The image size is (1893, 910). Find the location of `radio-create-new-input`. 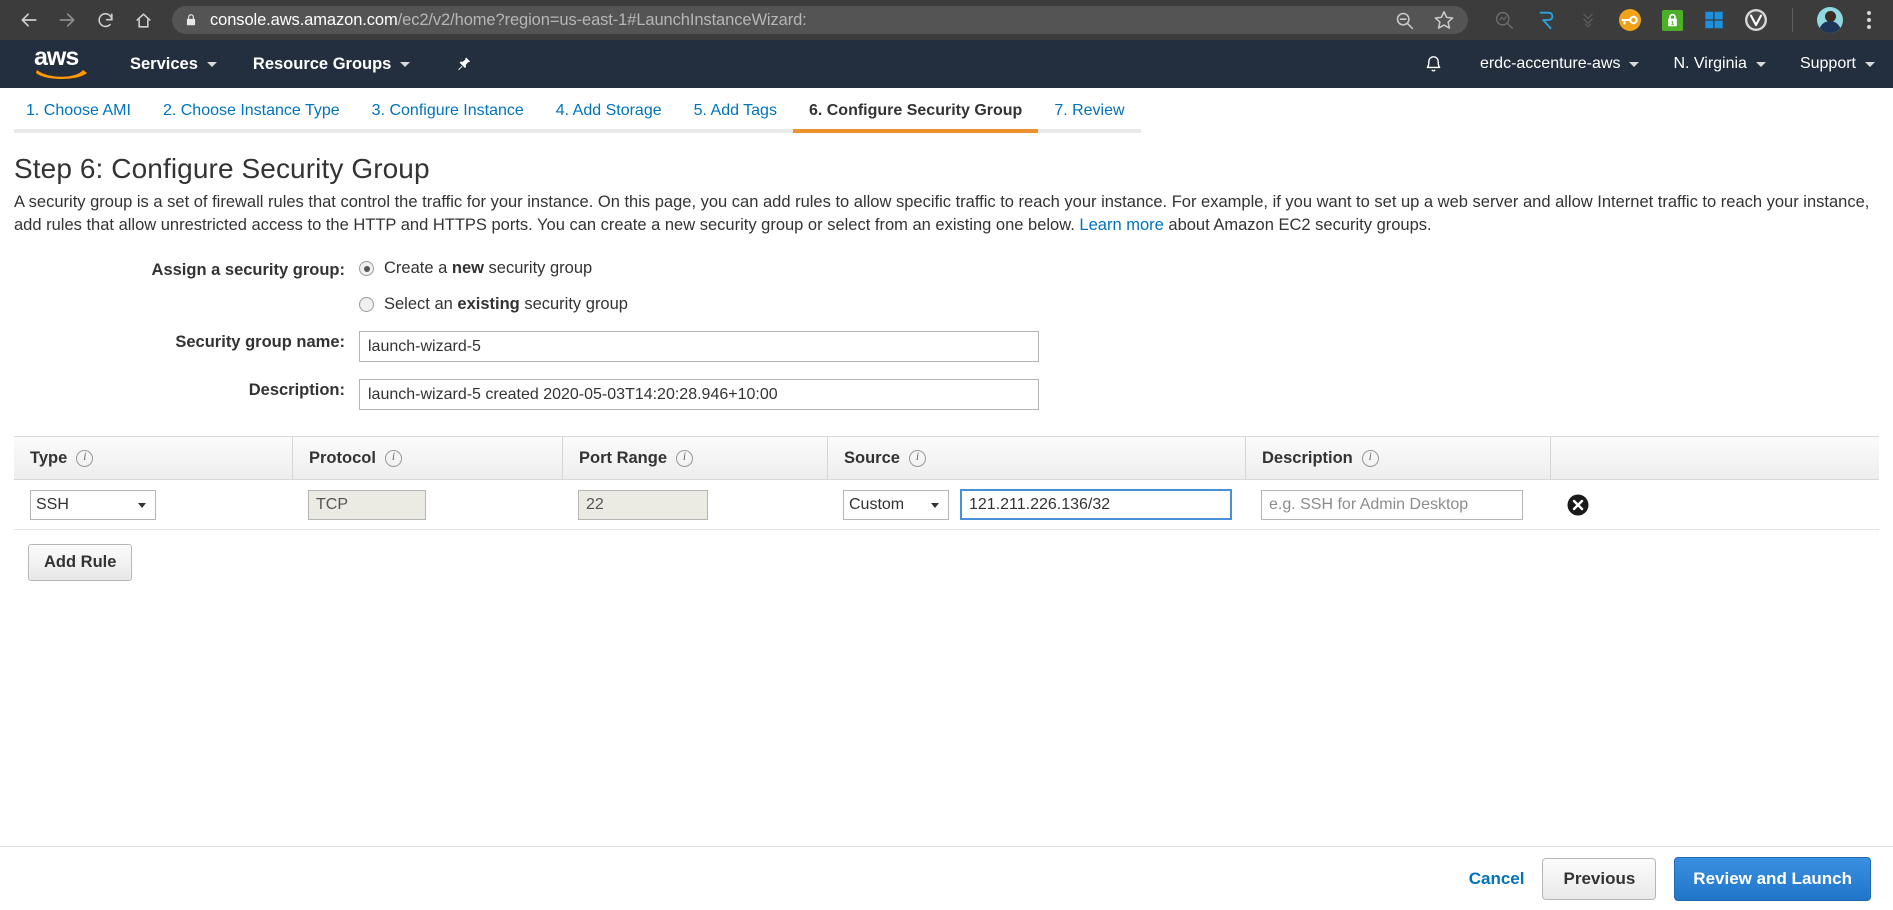

radio-create-new-input is located at coordinates (366, 268).